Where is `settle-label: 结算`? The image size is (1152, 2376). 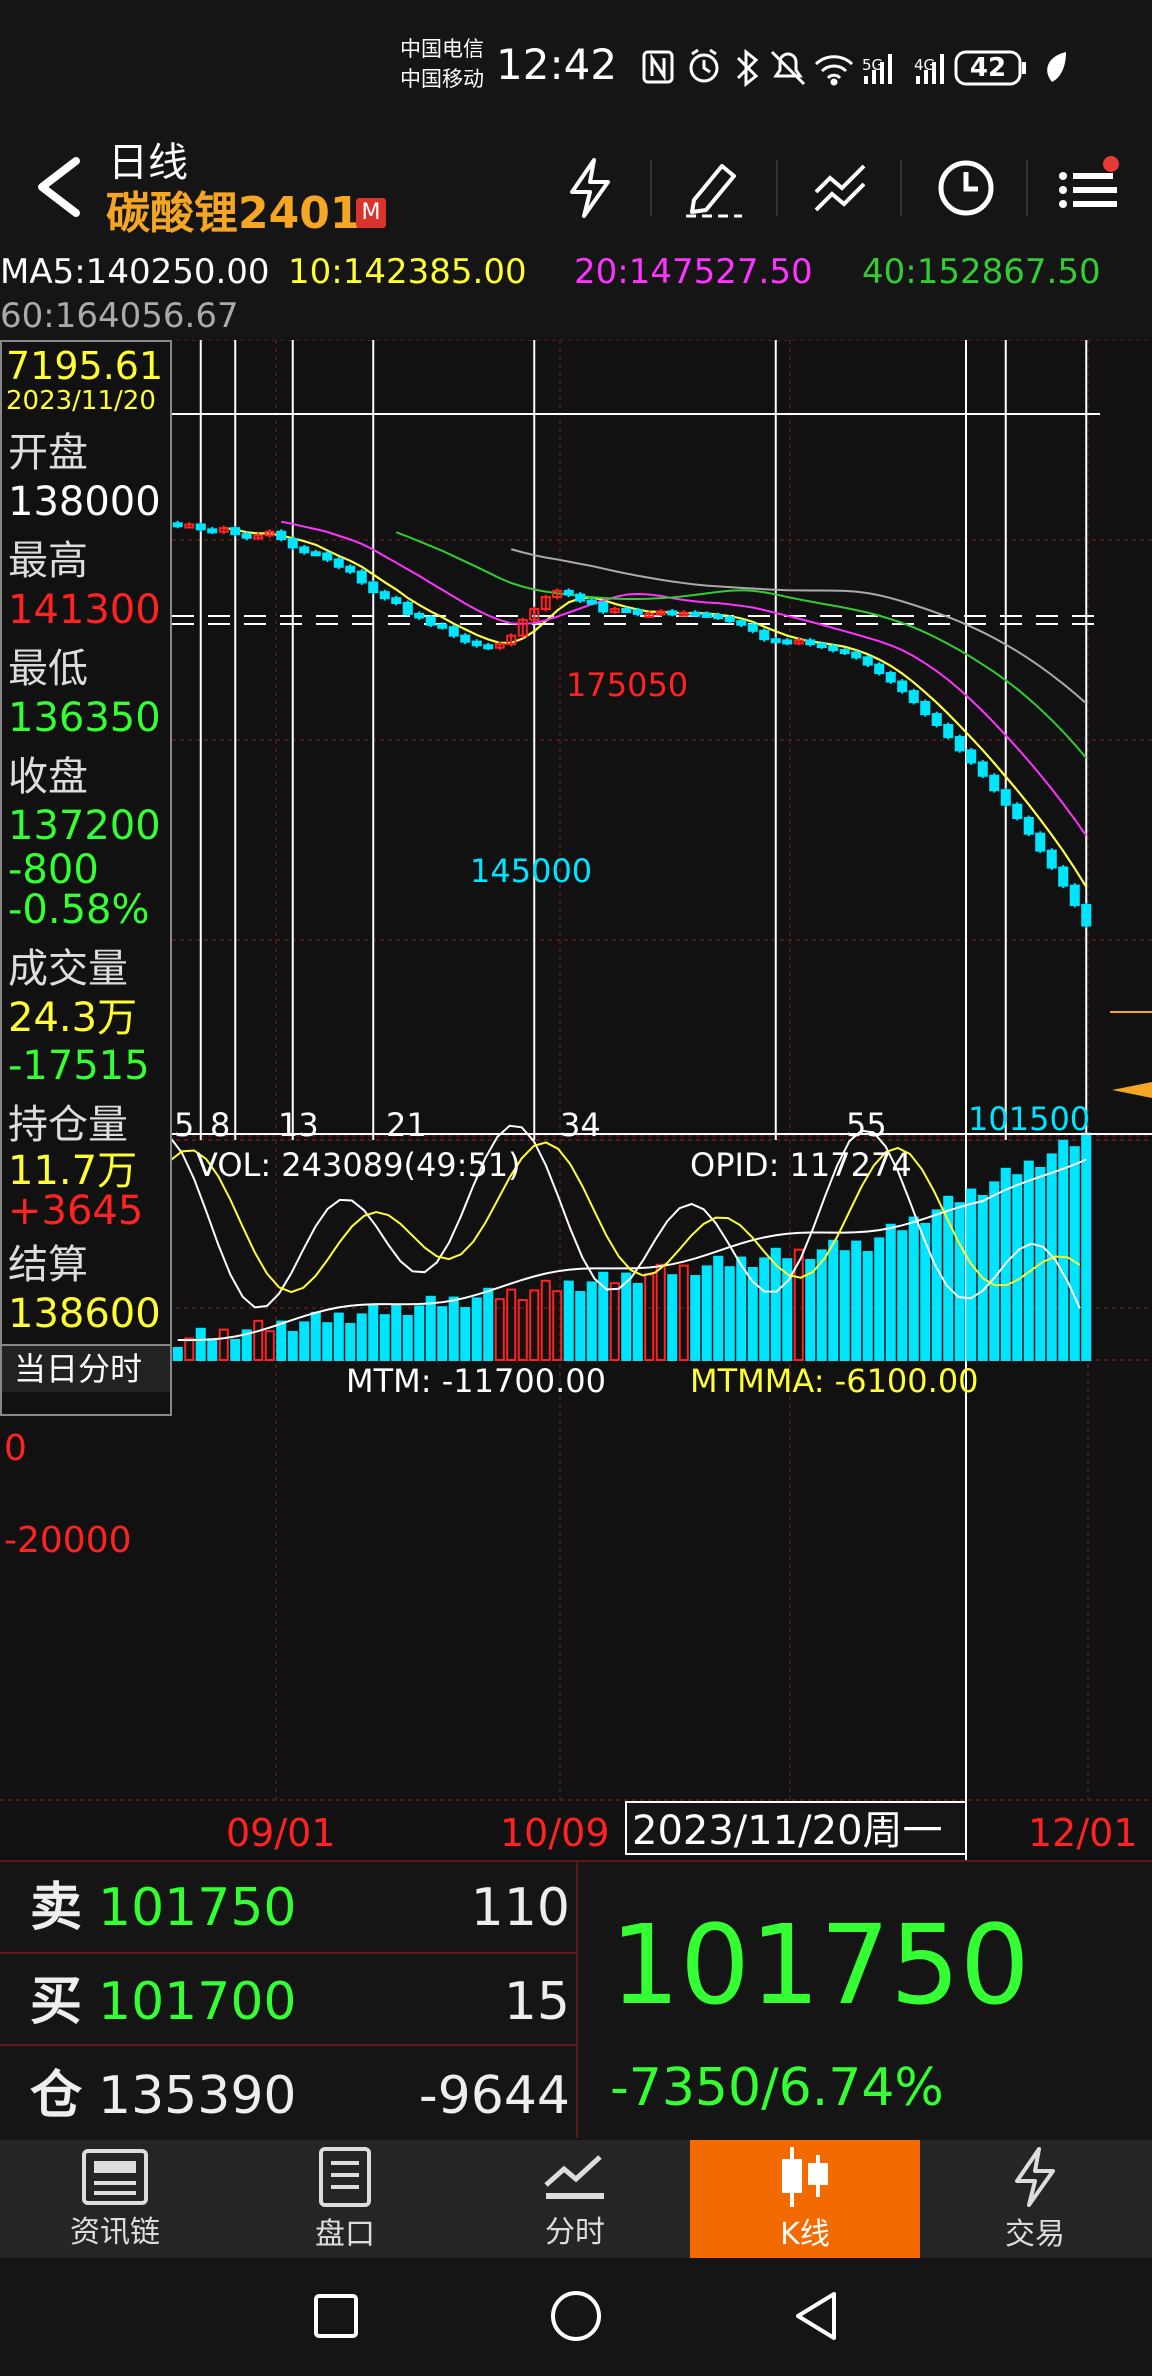
settle-label: 结算 is located at coordinates (48, 1265).